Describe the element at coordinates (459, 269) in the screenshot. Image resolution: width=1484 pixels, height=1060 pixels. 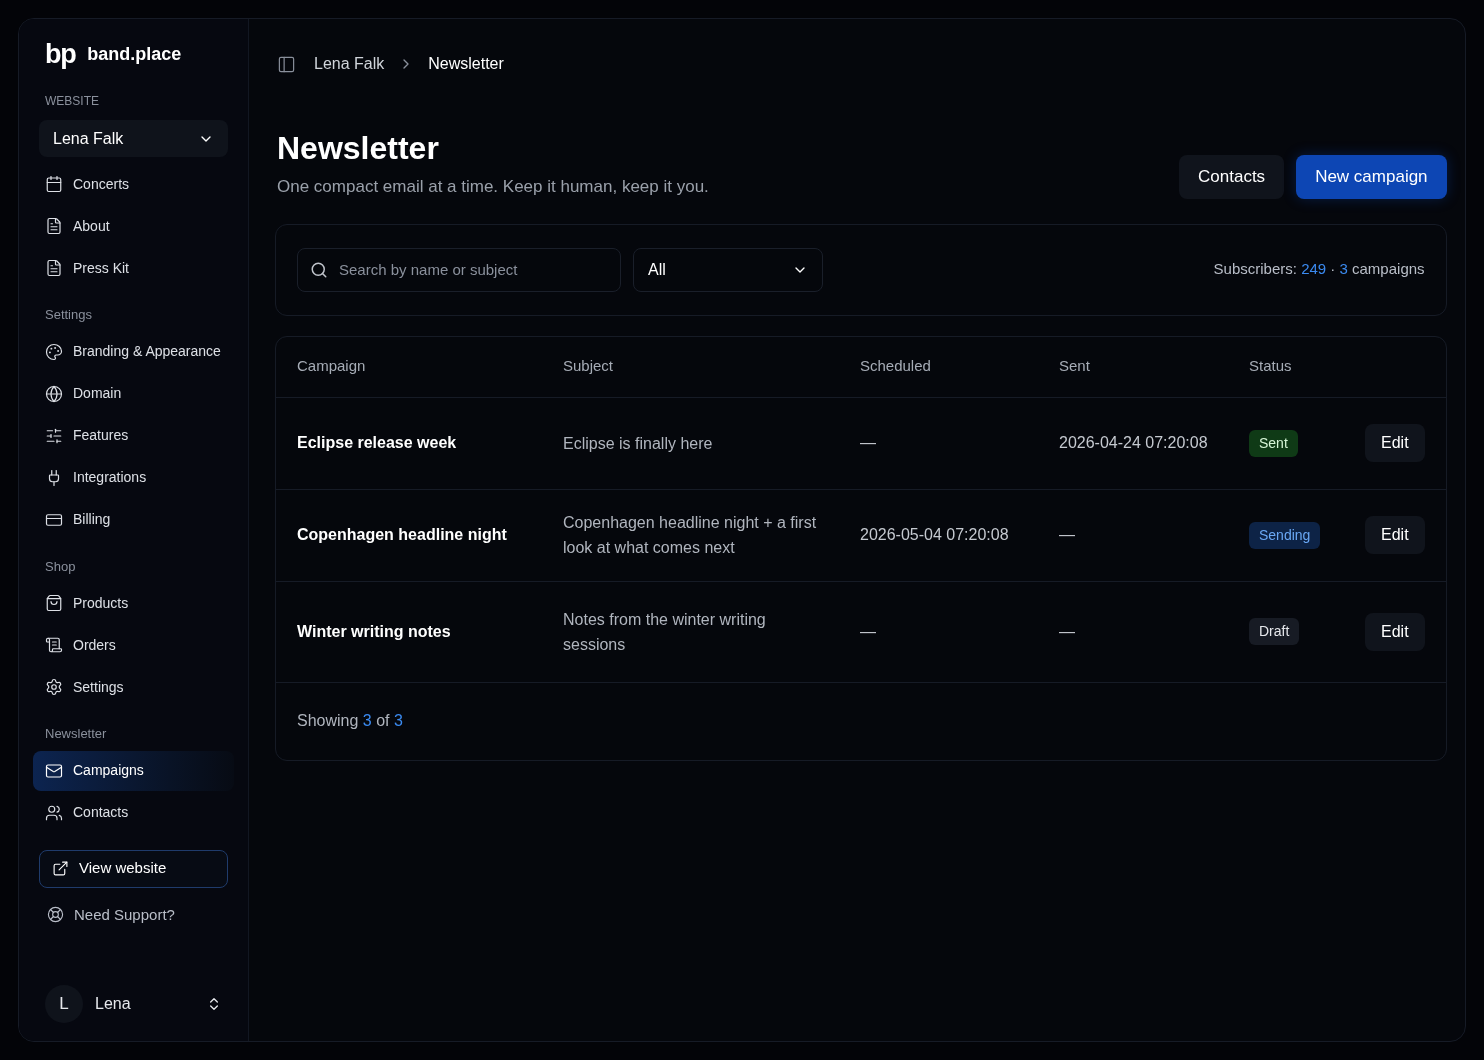
I see `search-field: Search by name or subject` at that location.